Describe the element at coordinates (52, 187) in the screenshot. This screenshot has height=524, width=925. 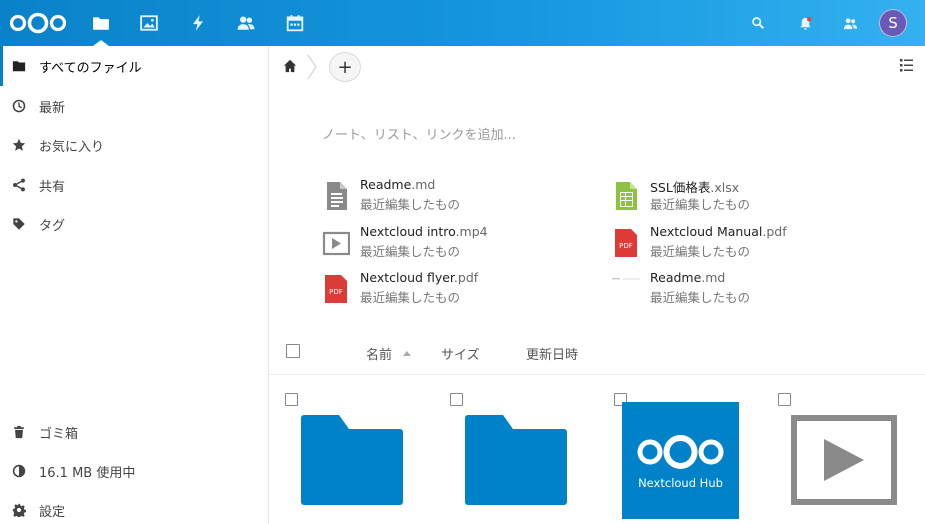
I see `sidebar-item-label: 共有` at that location.